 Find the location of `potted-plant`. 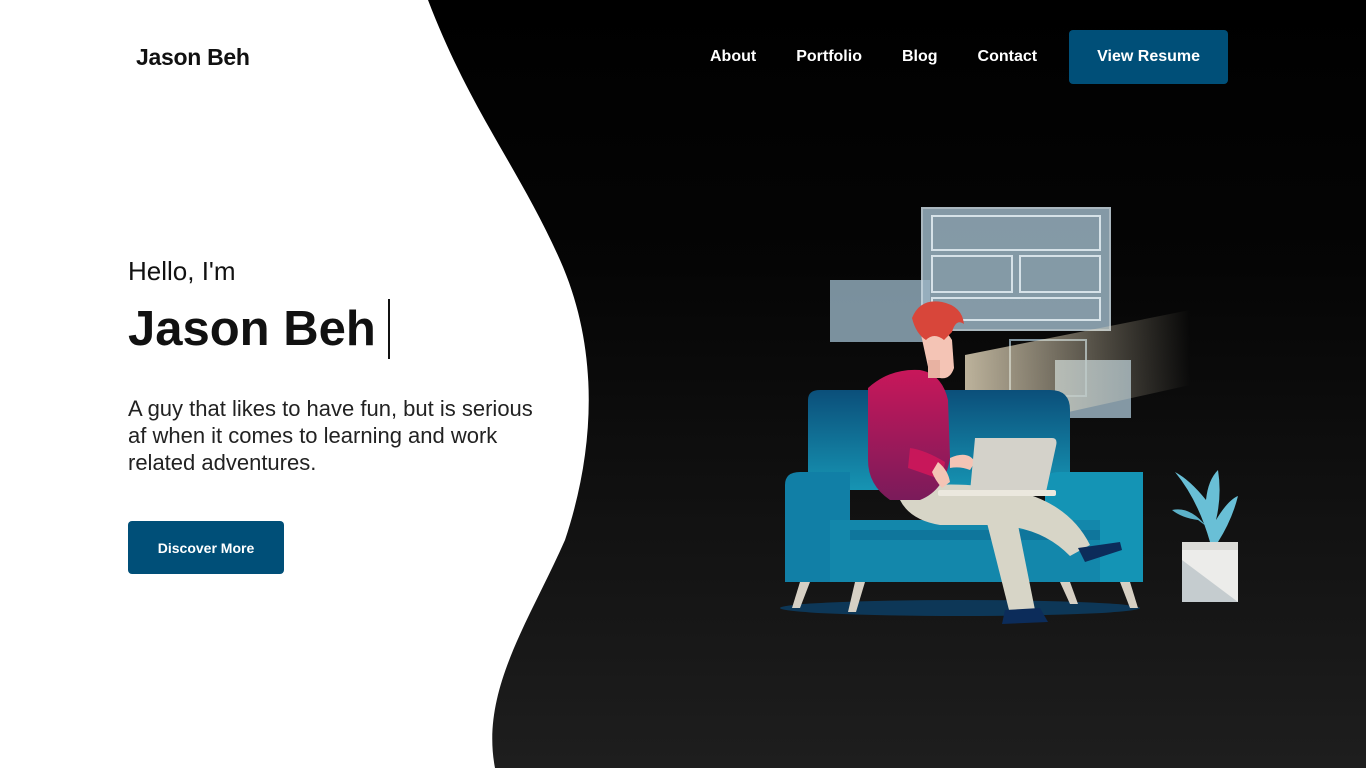

potted-plant is located at coordinates (1205, 536).